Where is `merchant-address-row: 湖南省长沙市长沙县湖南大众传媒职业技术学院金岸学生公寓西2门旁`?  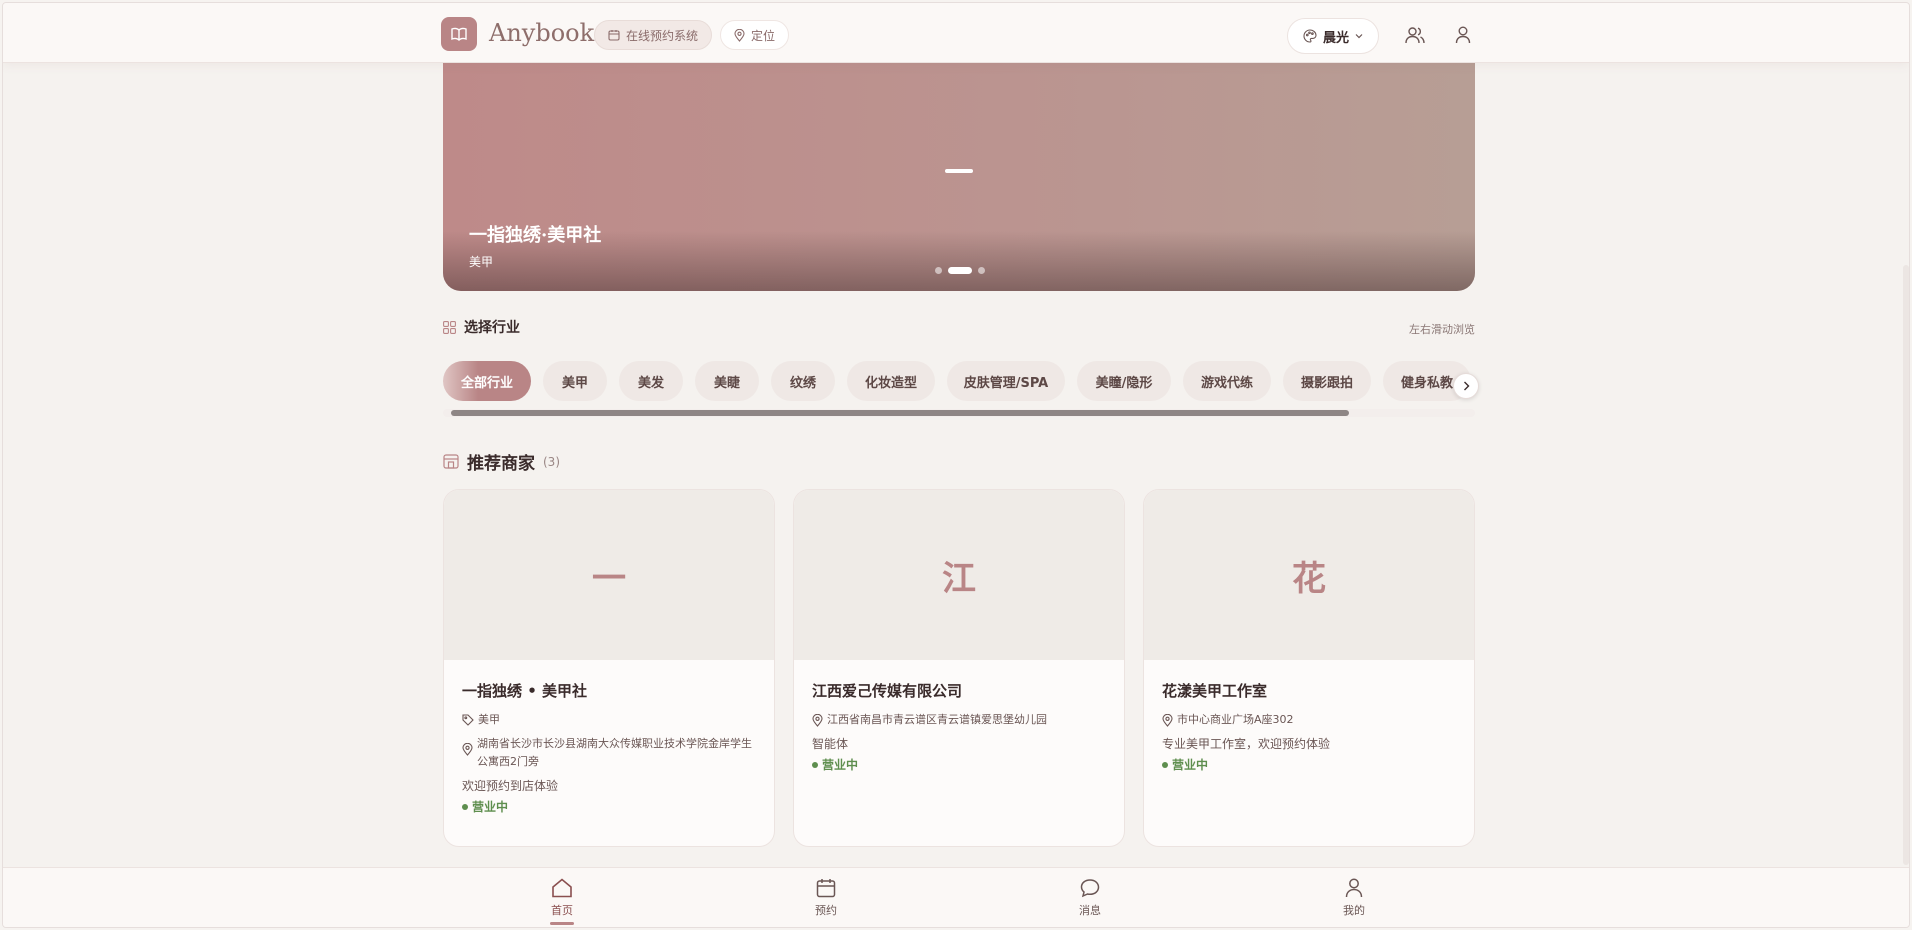 merchant-address-row: 湖南省长沙市长沙县湖南大众传媒职业技术学院金岸学生公寓西2门旁 is located at coordinates (611, 753).